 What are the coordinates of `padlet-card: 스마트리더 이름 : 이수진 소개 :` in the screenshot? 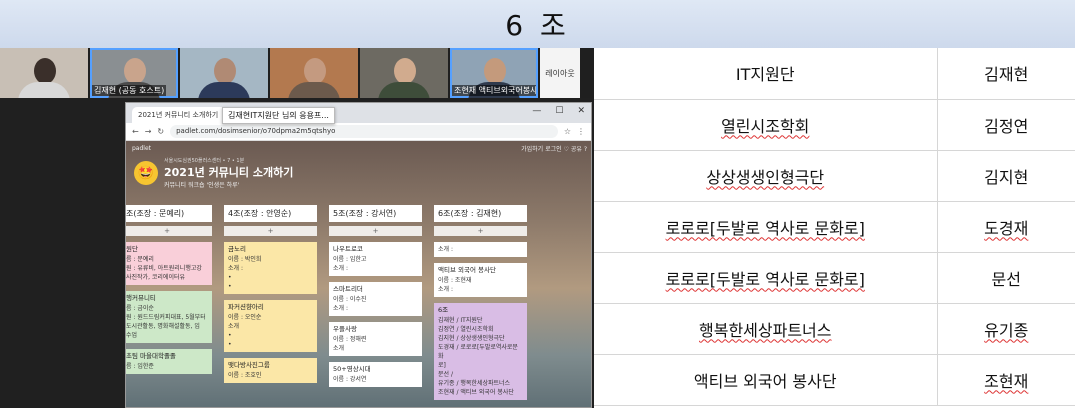 It's located at (375, 299).